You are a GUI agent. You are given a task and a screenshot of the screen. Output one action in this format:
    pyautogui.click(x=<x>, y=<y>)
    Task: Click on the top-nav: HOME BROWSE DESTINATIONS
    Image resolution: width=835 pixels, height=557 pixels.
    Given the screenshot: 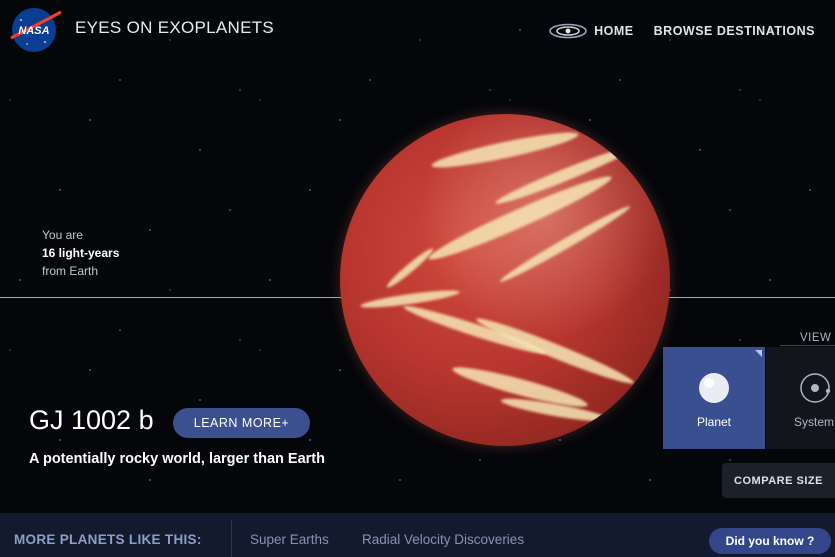 What is the action you would take?
    pyautogui.click(x=681, y=31)
    